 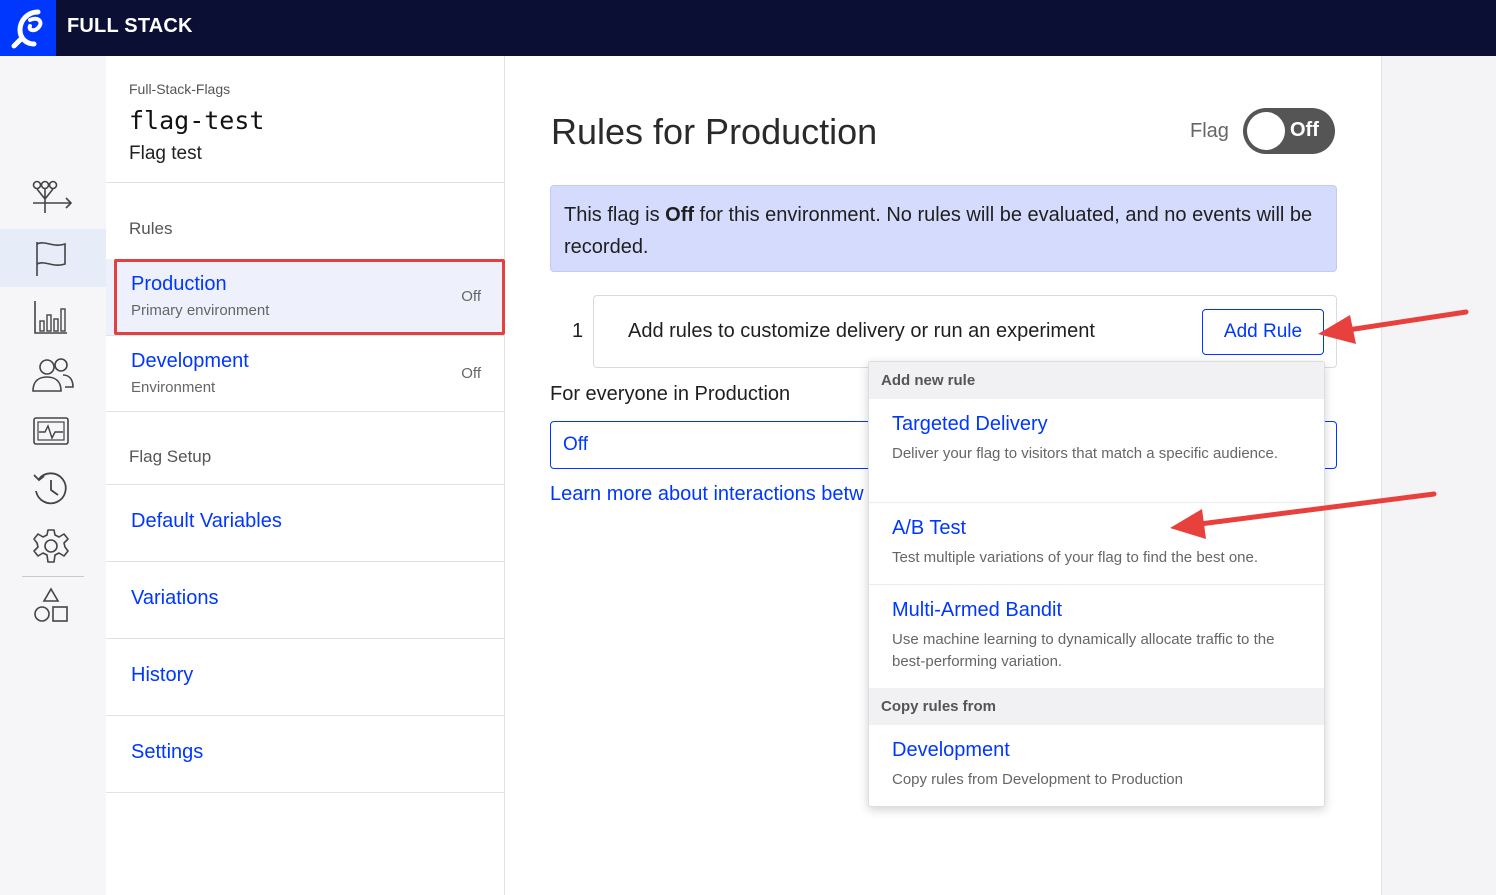 I want to click on env-status: Off, so click(x=471, y=373).